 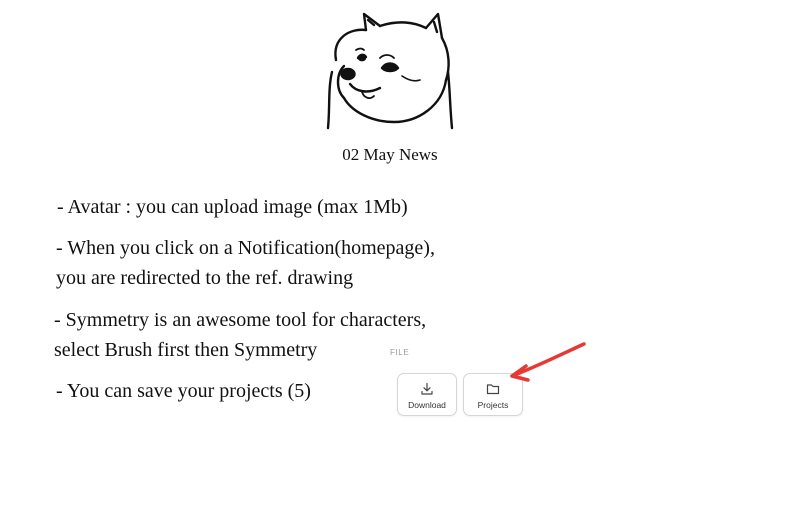 I want to click on doge-avatar-logo, so click(x=390, y=71).